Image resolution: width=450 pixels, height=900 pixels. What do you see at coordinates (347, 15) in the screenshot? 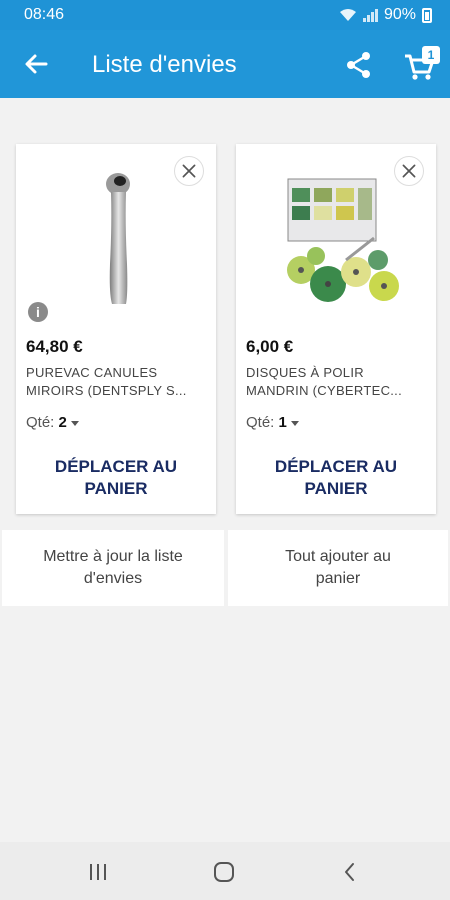
I see `wifi-icon` at bounding box center [347, 15].